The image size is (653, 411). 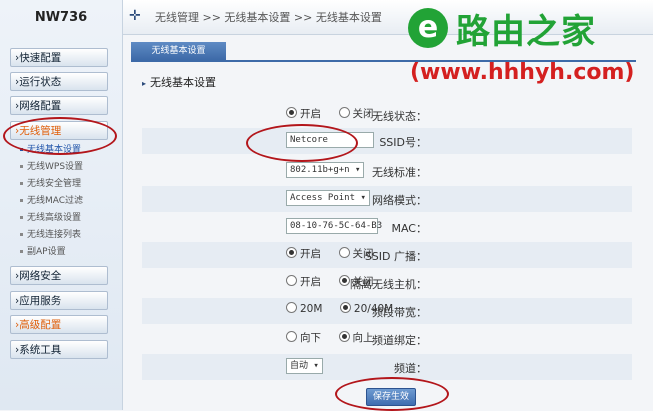 I want to click on tab-wireless-basic: 无线基本设置, so click(x=178, y=51).